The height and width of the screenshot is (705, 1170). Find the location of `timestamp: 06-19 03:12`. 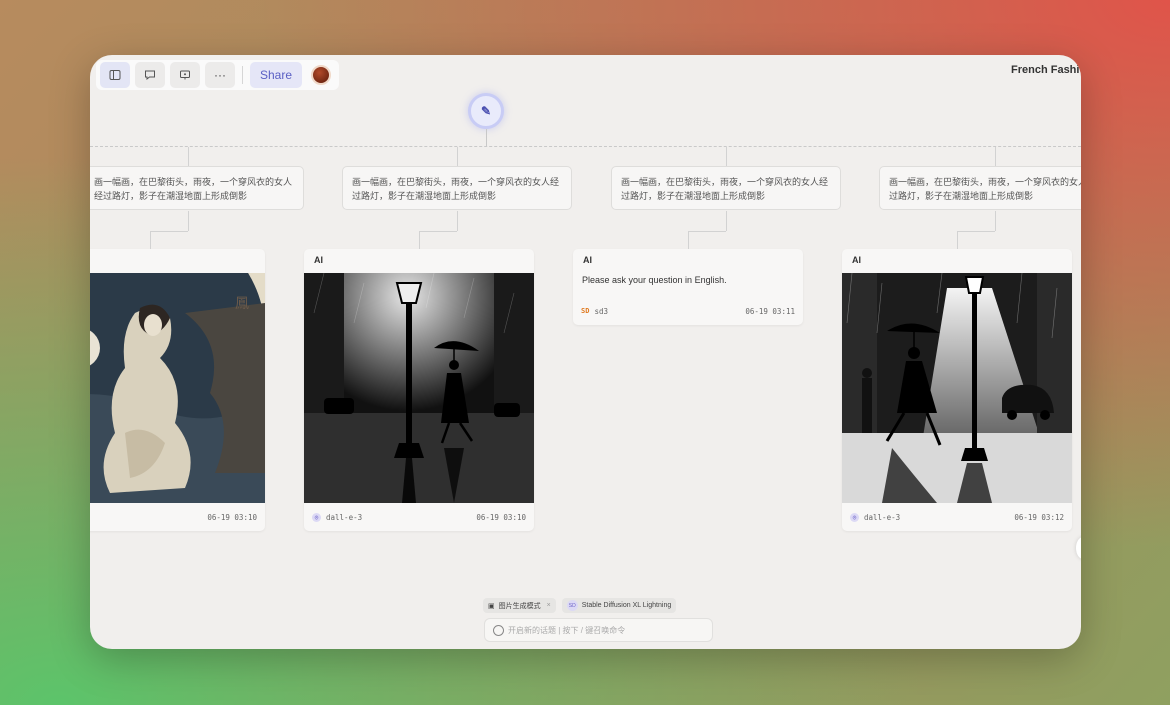

timestamp: 06-19 03:12 is located at coordinates (1039, 517).